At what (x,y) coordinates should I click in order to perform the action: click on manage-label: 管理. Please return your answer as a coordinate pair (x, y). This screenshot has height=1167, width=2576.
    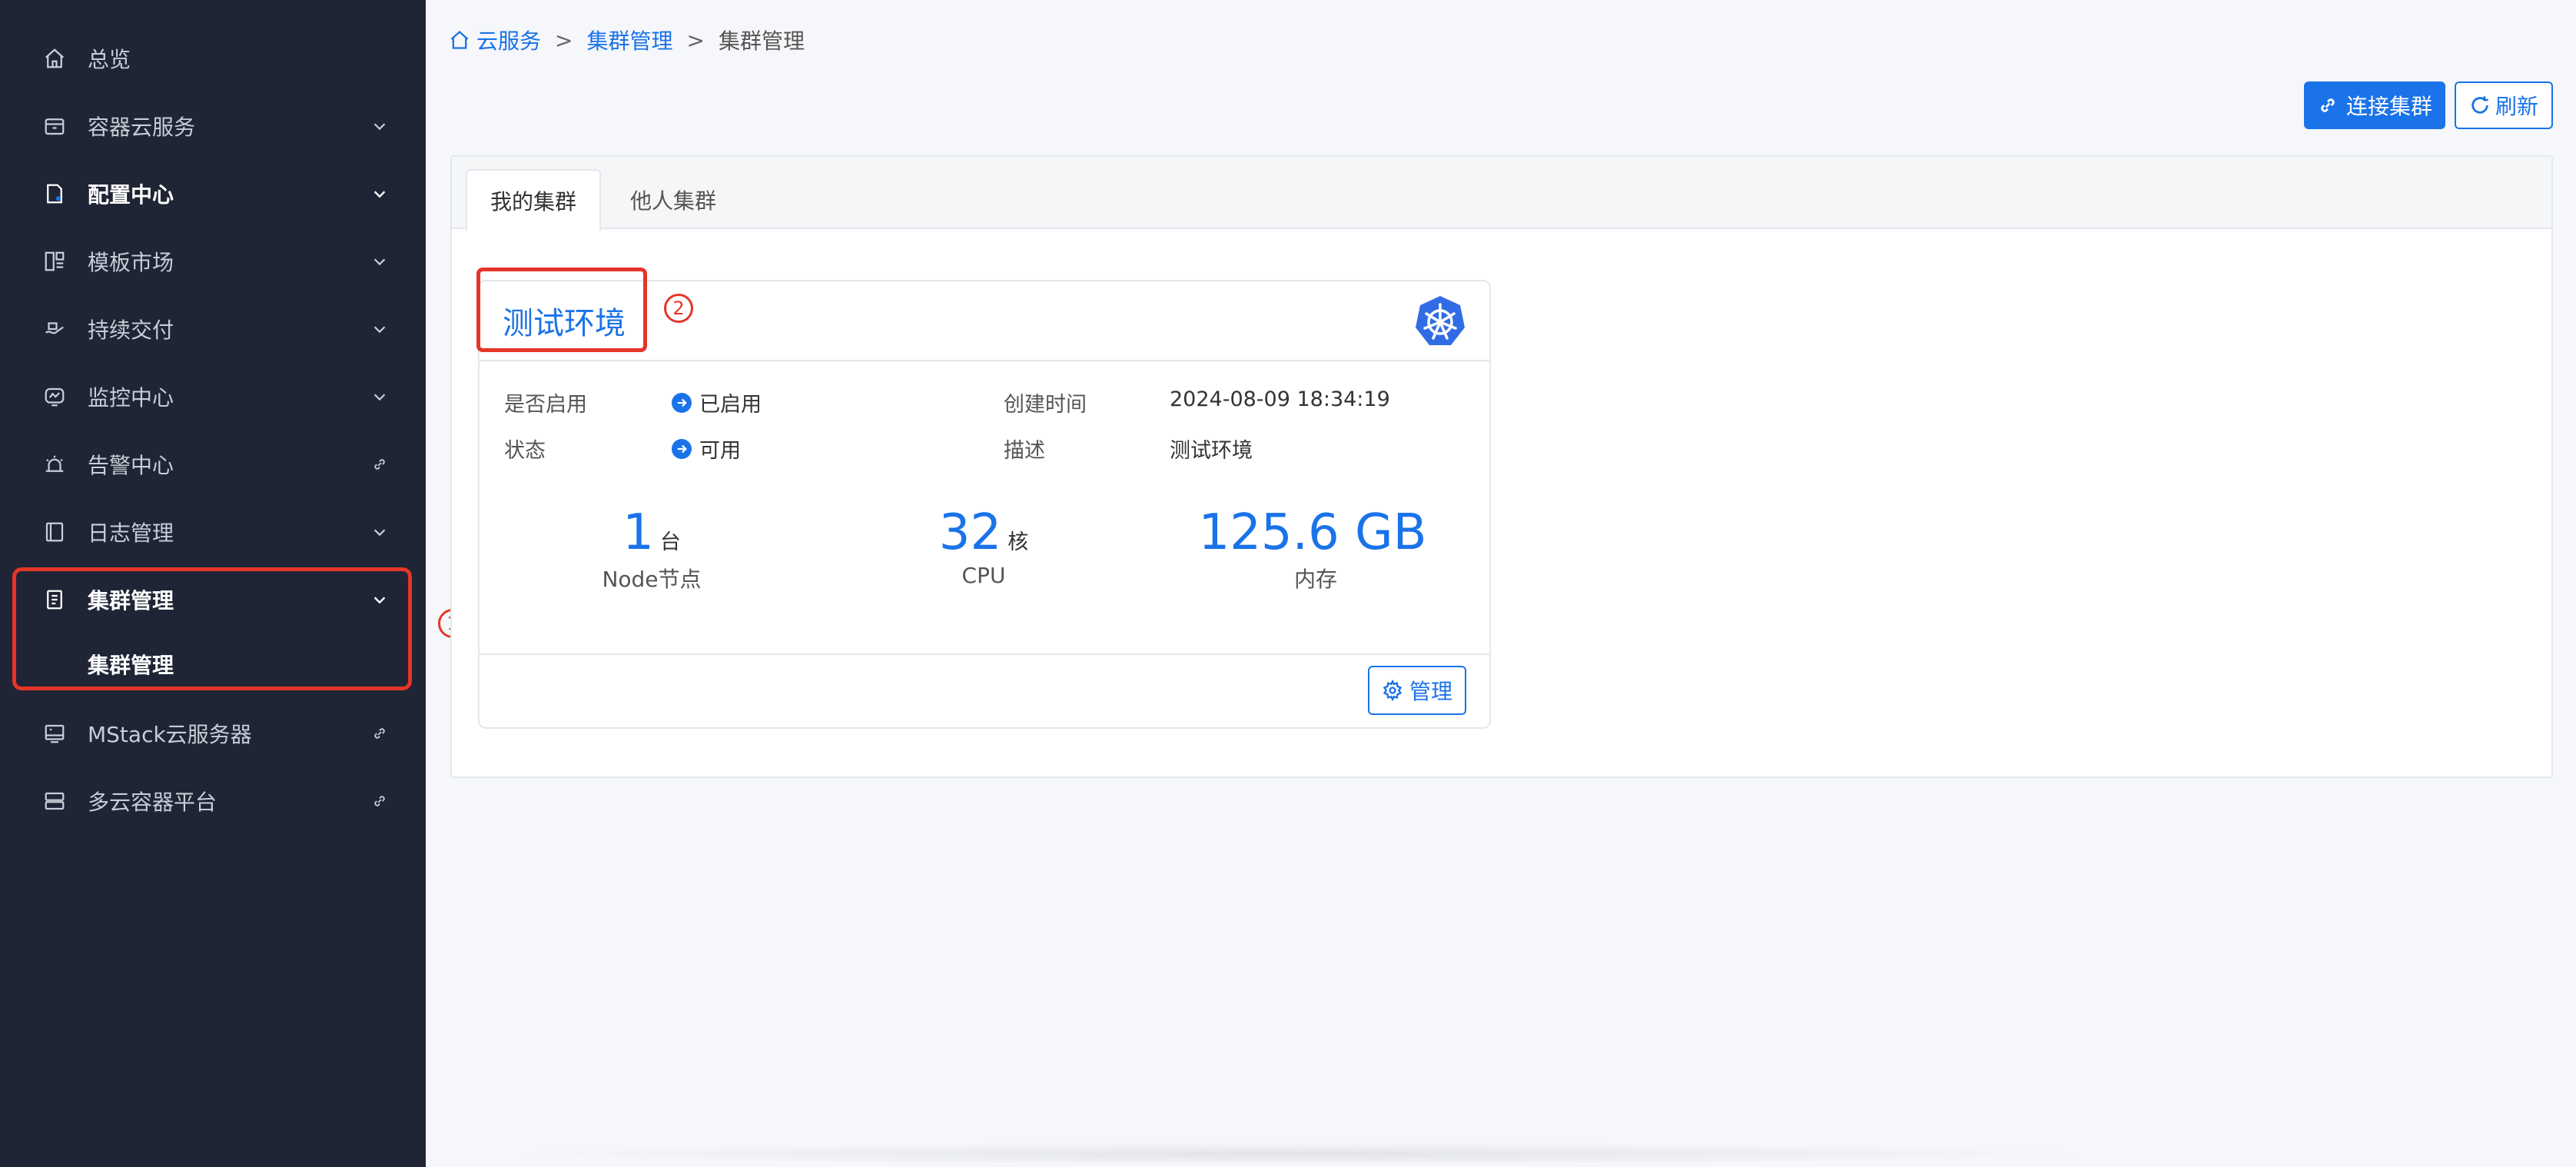
    Looking at the image, I should click on (1430, 691).